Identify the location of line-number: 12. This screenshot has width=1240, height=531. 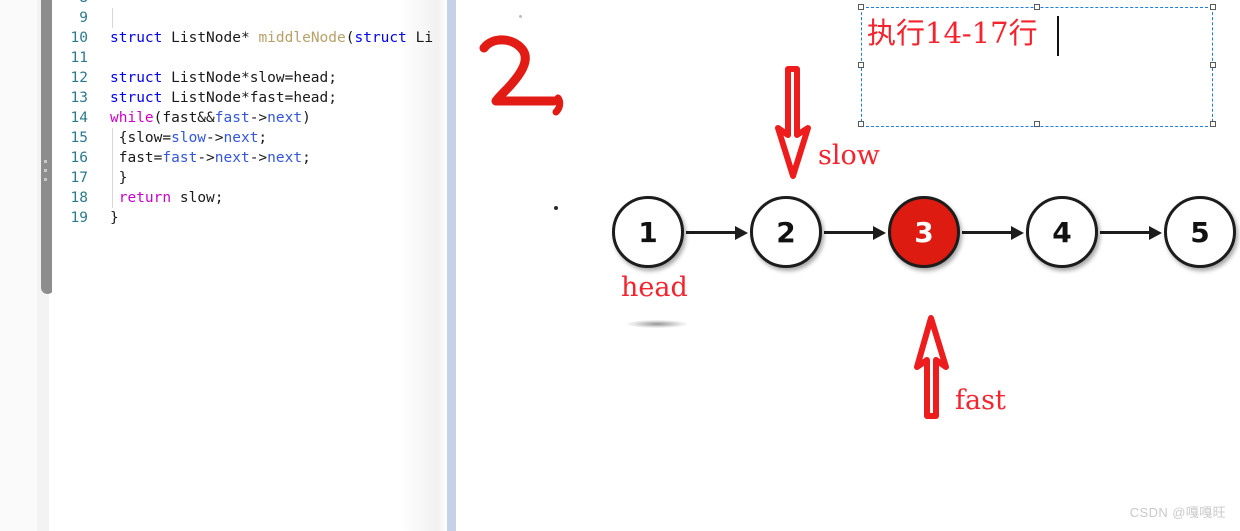
(79, 78).